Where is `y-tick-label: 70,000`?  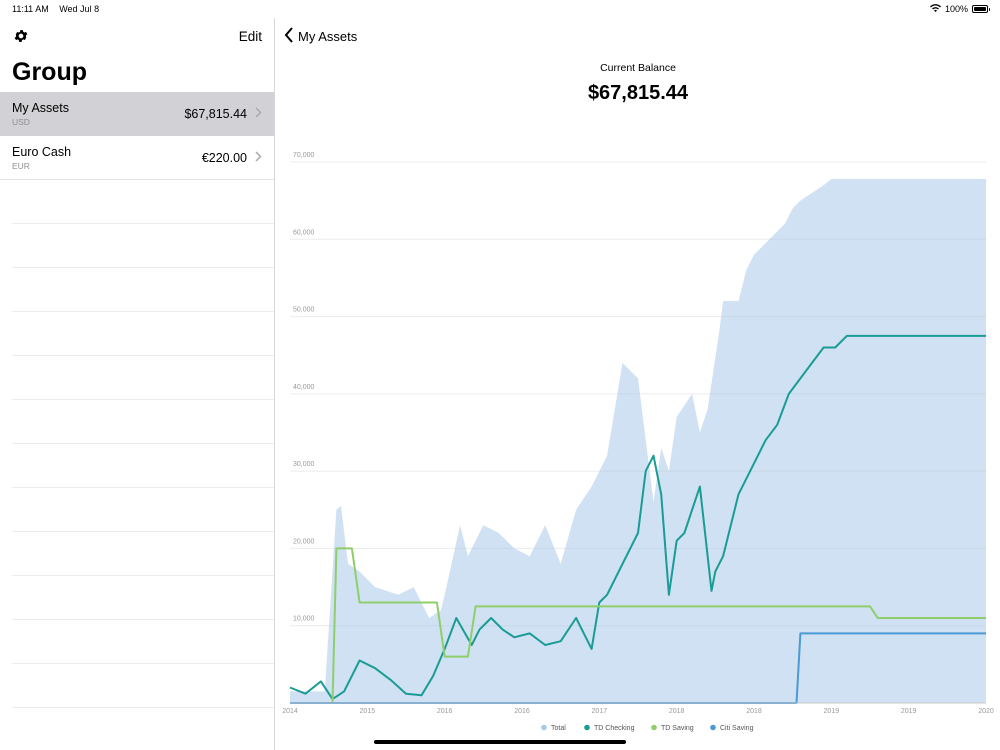
y-tick-label: 70,000 is located at coordinates (304, 155).